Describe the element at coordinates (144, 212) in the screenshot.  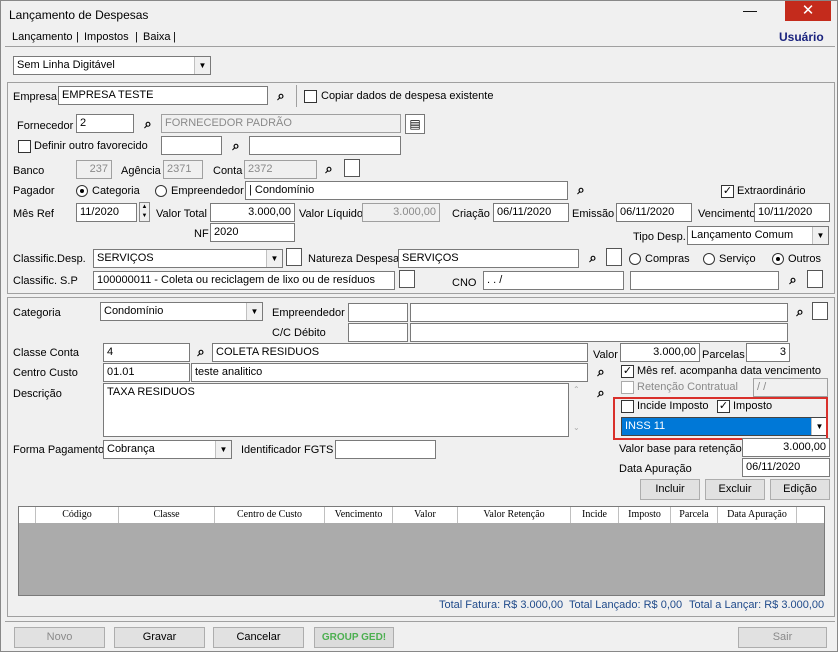
I see `mesref-spinner: ▲ ▼` at that location.